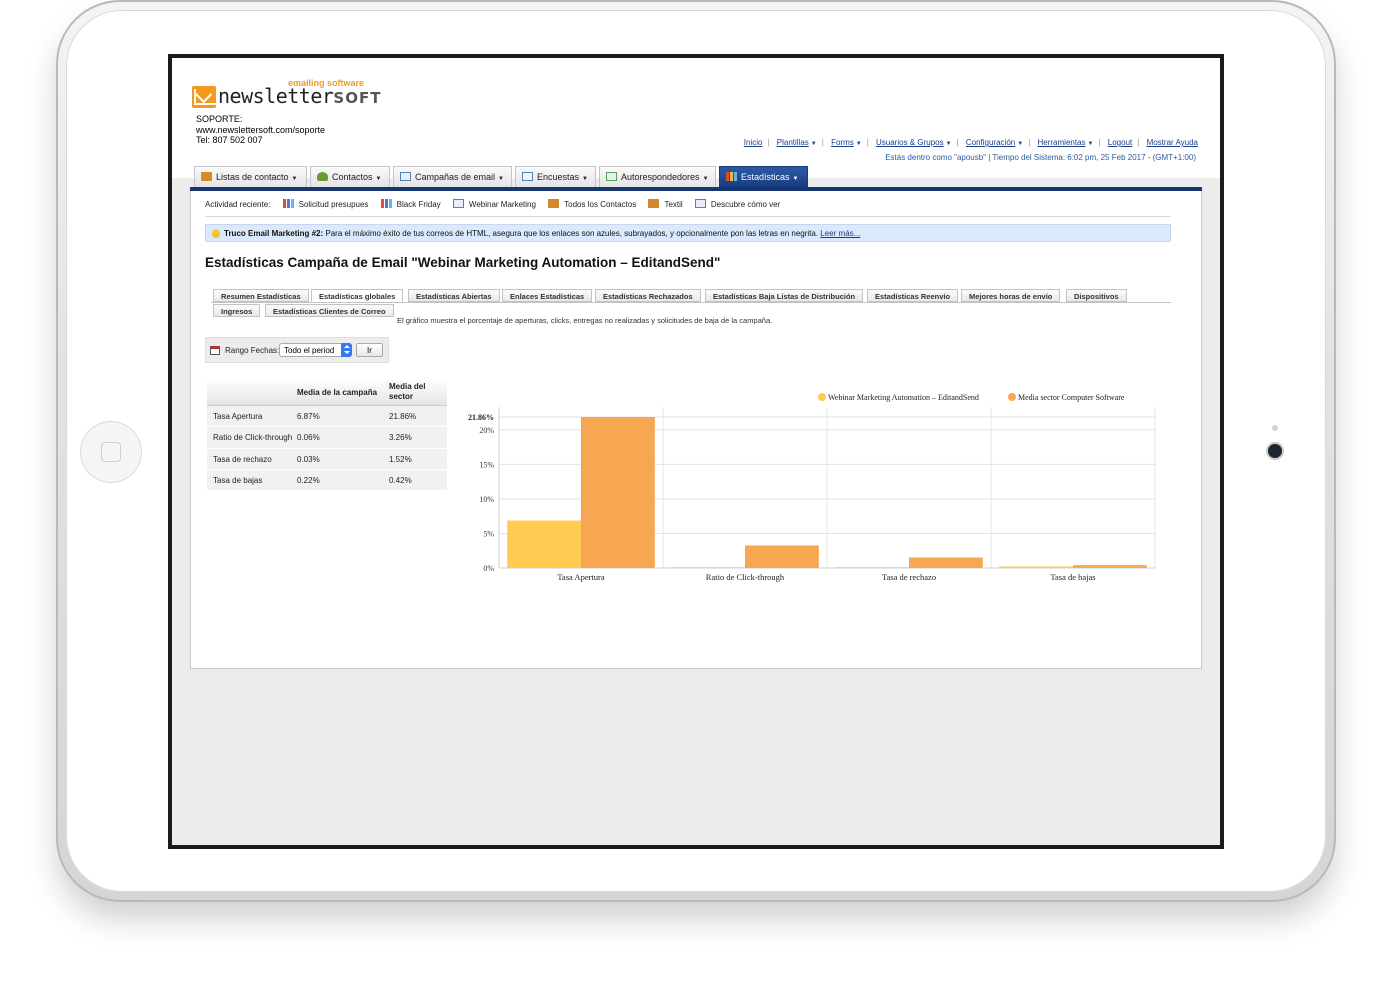 The image size is (1400, 1000). I want to click on calendar-icon, so click(215, 350).